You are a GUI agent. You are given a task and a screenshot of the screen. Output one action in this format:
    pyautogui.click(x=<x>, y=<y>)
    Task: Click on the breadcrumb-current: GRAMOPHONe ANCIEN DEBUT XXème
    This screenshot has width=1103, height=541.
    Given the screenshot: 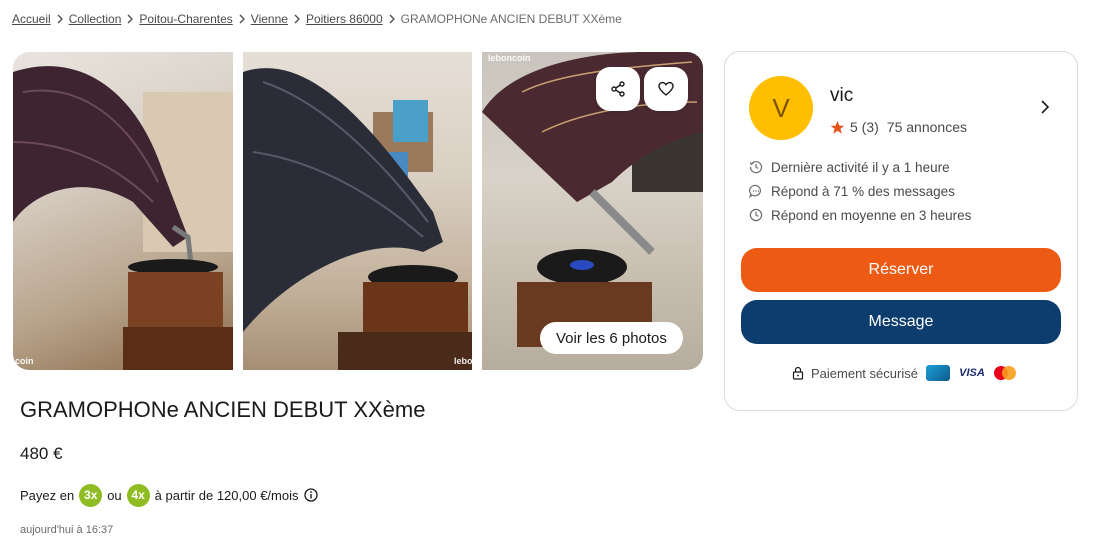 What is the action you would take?
    pyautogui.click(x=511, y=19)
    